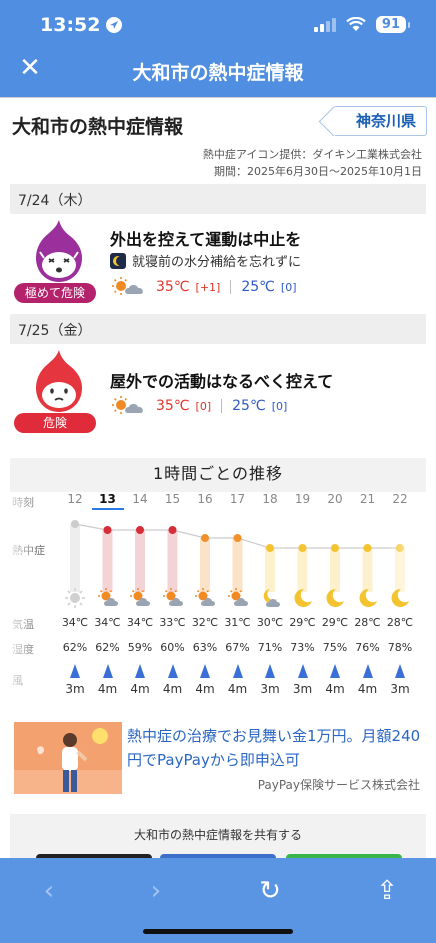  I want to click on high-temp-diff: [0], so click(203, 406).